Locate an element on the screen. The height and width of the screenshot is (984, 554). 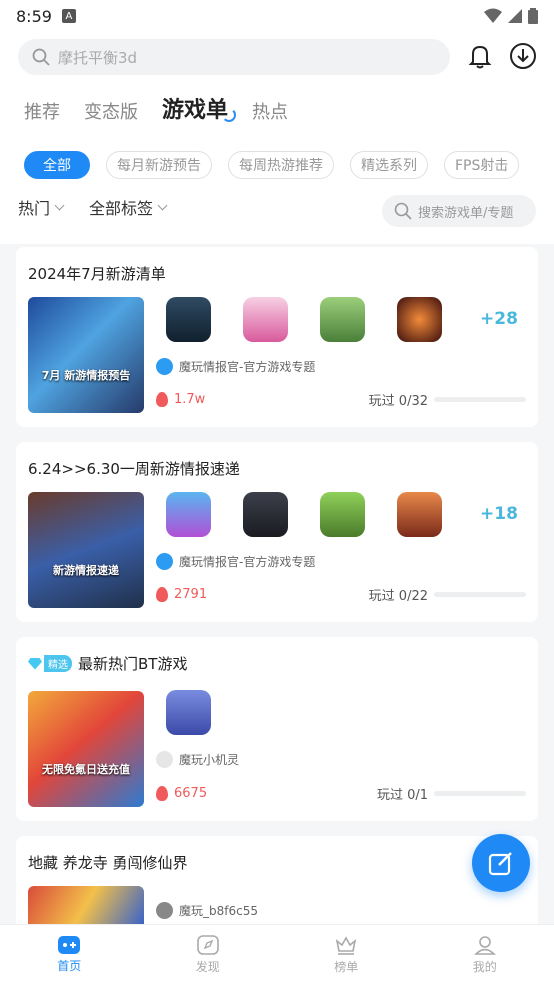
nav-home-label: 首页 is located at coordinates (69, 965).